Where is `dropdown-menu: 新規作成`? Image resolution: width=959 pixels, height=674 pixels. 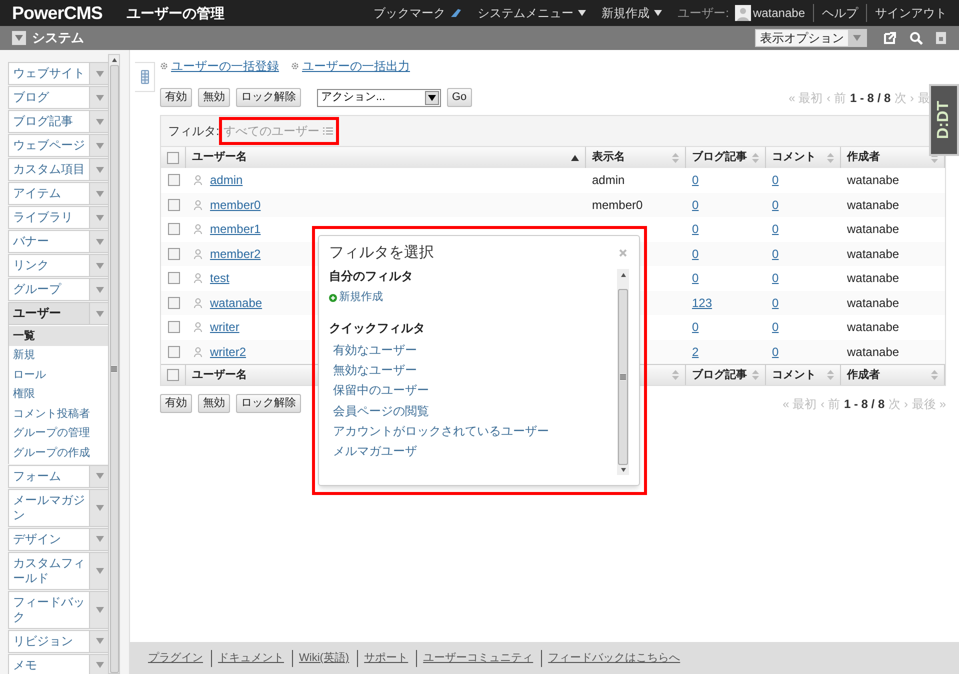
dropdown-menu: 新規作成 is located at coordinates (632, 13).